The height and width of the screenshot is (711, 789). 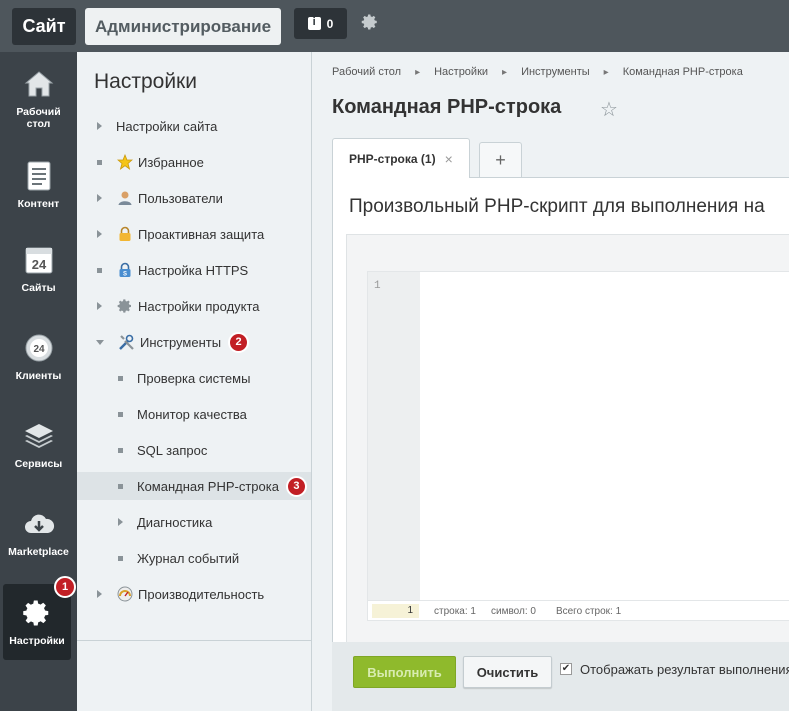 I want to click on cloud-download-icon, so click(x=39, y=524).